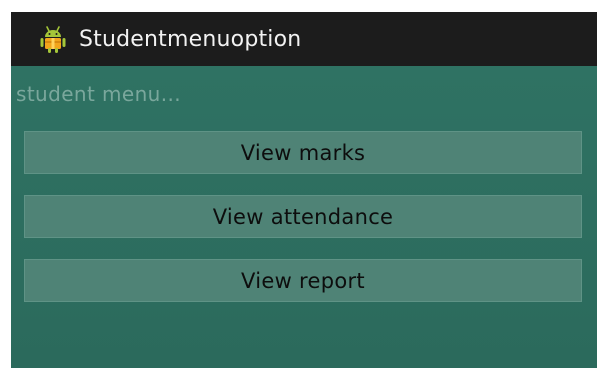 This screenshot has width=605, height=370. What do you see at coordinates (303, 152) in the screenshot?
I see `view-marks-button: View marks` at bounding box center [303, 152].